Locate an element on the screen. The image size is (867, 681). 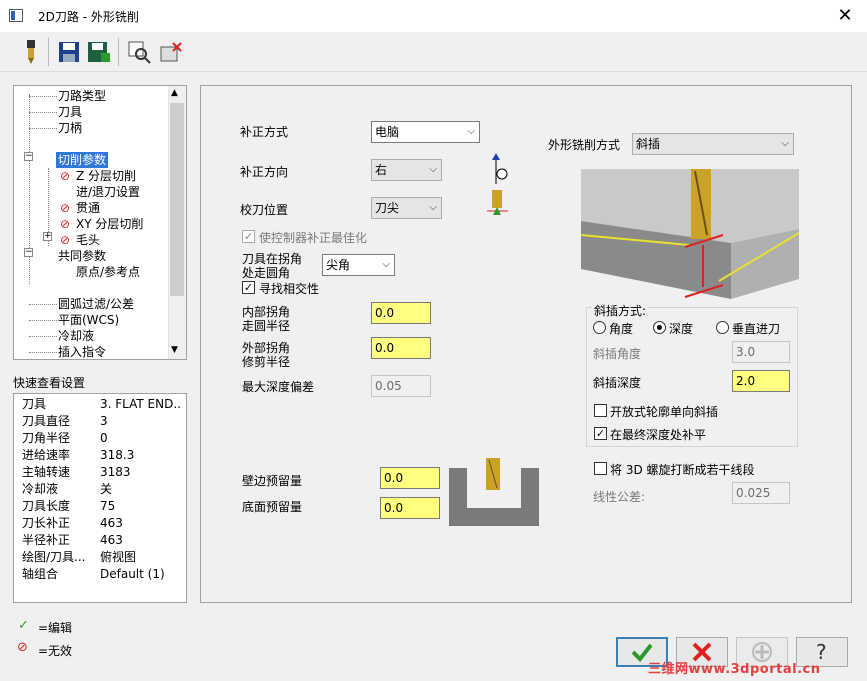
table-row: 绘图/刀具... 俯视图 is located at coordinates (104, 557).